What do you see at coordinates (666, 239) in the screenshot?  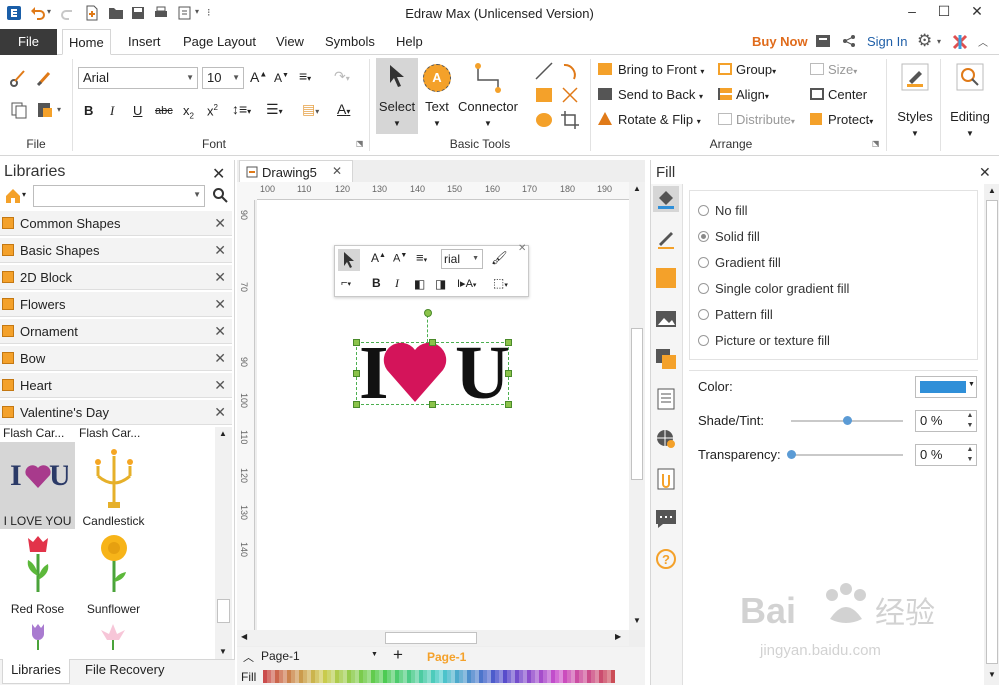 I see `line-pen-icon` at bounding box center [666, 239].